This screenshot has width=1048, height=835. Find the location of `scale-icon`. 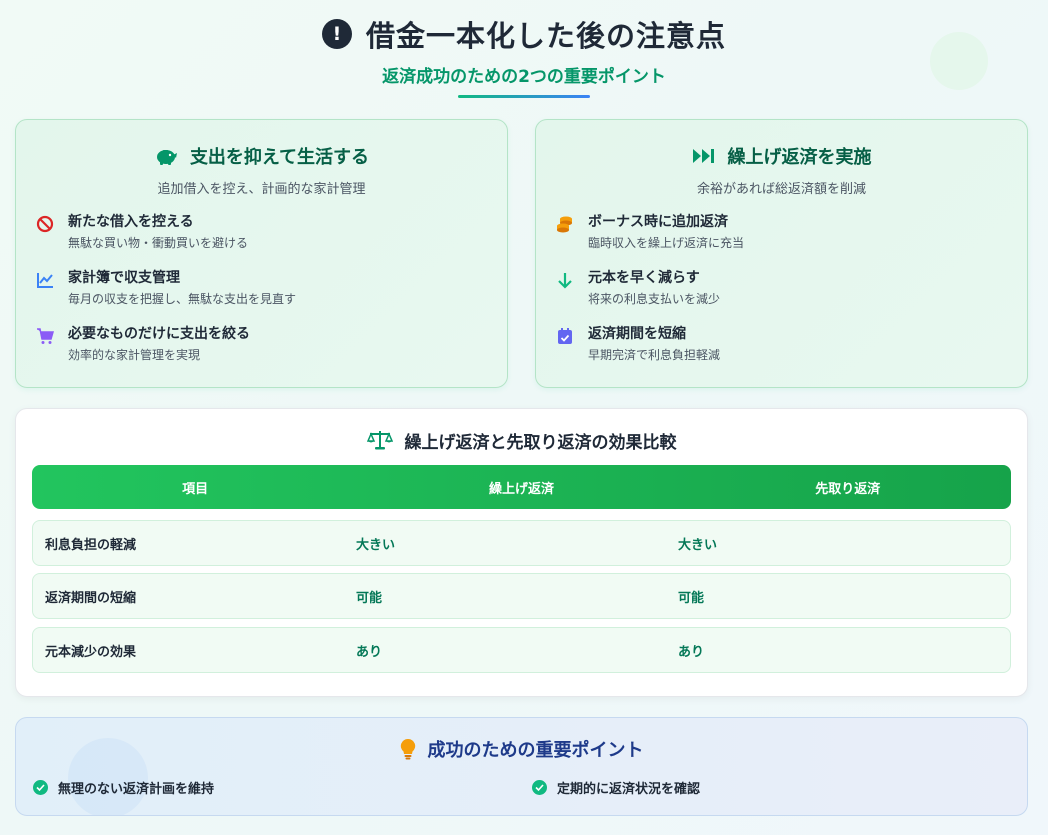

scale-icon is located at coordinates (379, 440).